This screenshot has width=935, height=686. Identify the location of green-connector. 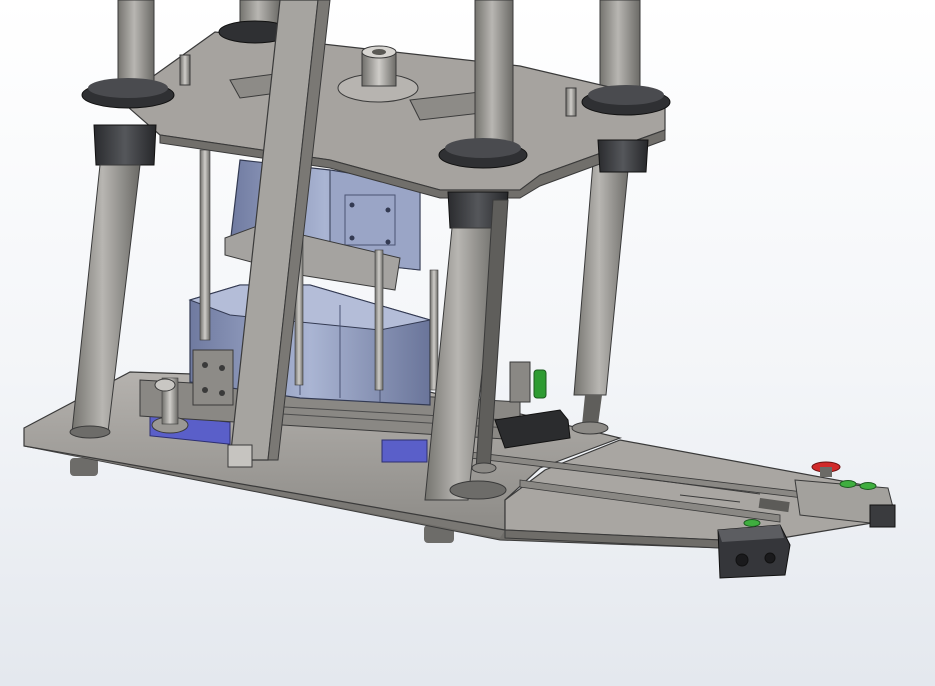
(540, 384).